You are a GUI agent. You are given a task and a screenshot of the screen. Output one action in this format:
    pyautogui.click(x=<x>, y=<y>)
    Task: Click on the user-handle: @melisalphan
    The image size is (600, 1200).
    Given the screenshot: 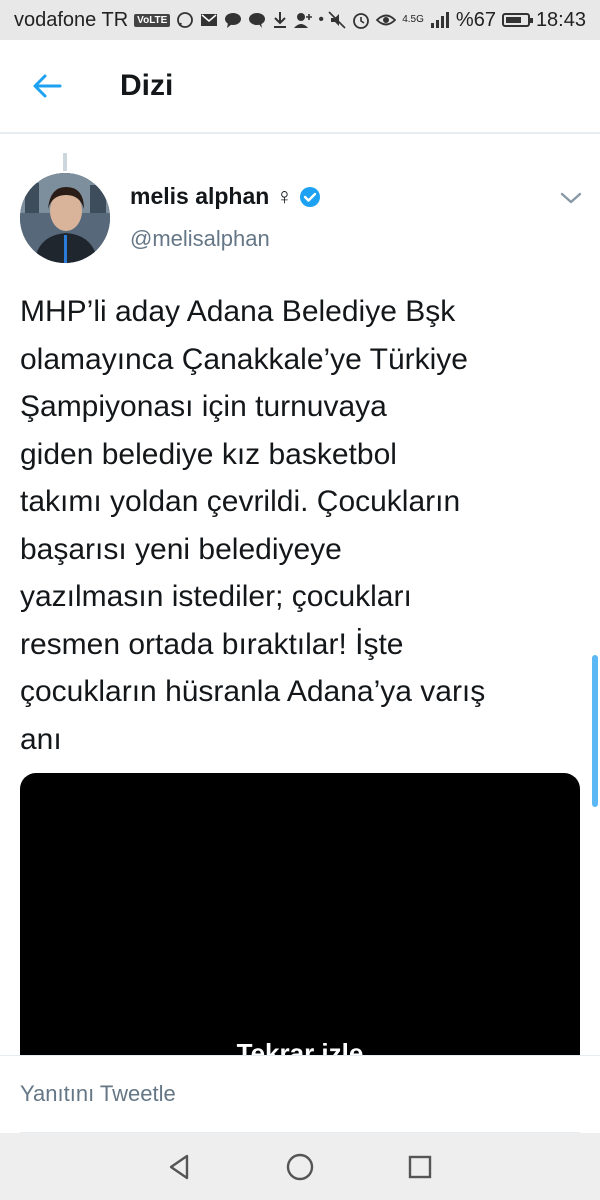 What is the action you would take?
    pyautogui.click(x=200, y=239)
    